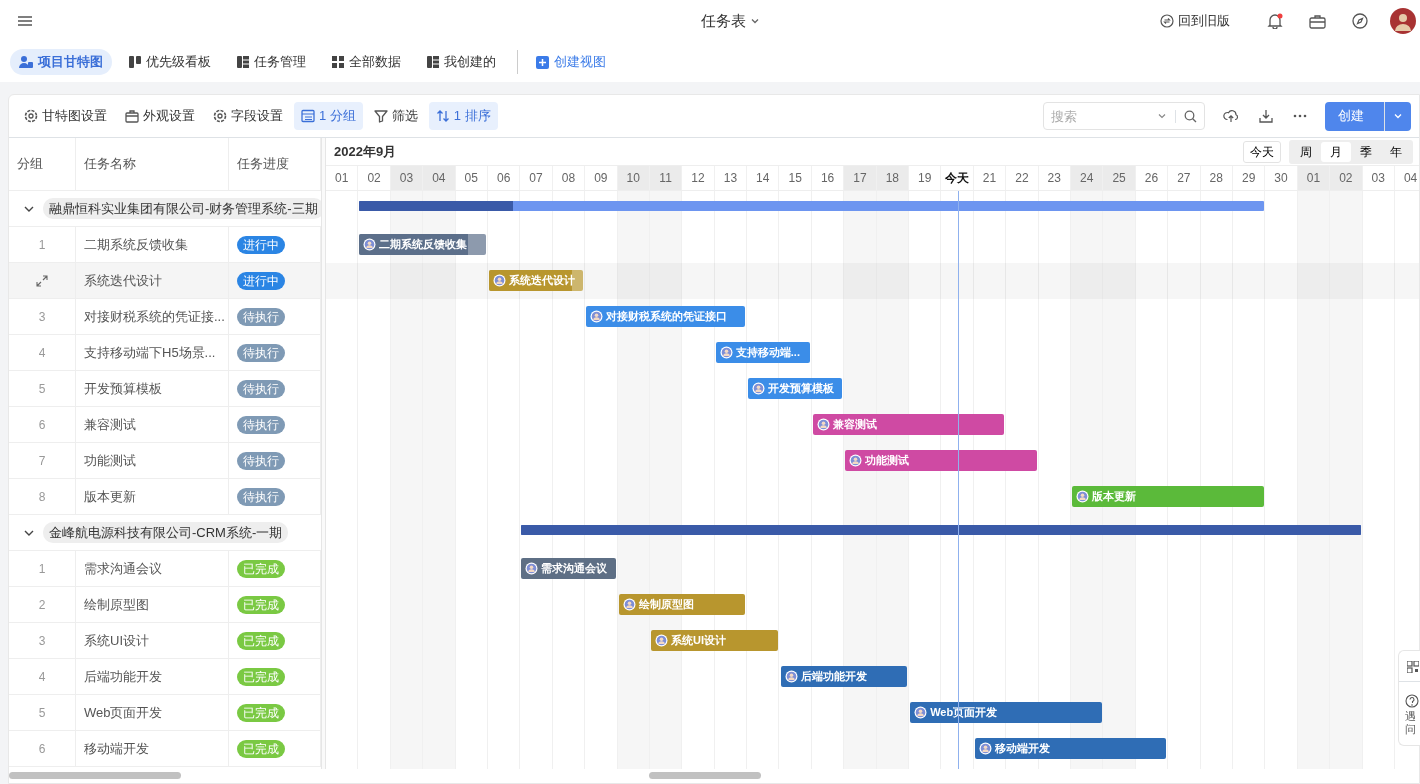 The height and width of the screenshot is (784, 1420). What do you see at coordinates (730, 21) in the screenshot?
I see `title-dropdown: 任务表` at bounding box center [730, 21].